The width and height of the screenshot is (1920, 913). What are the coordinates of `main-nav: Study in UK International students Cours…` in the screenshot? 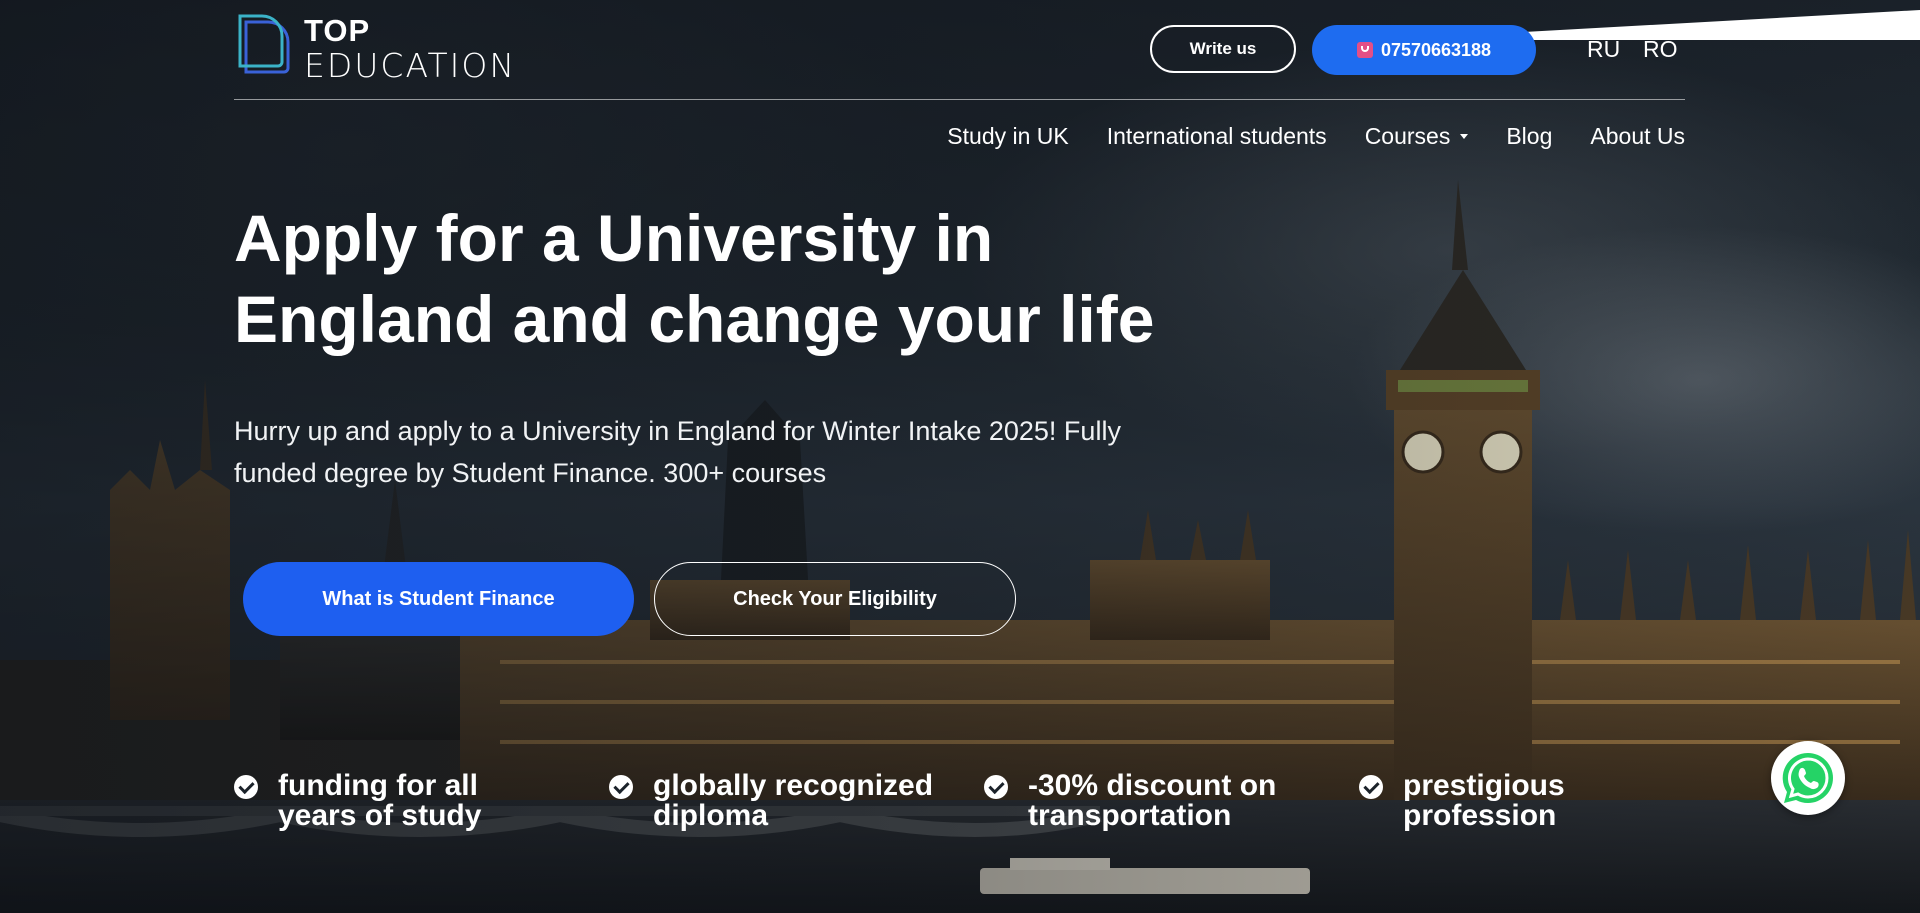 It's located at (1316, 136).